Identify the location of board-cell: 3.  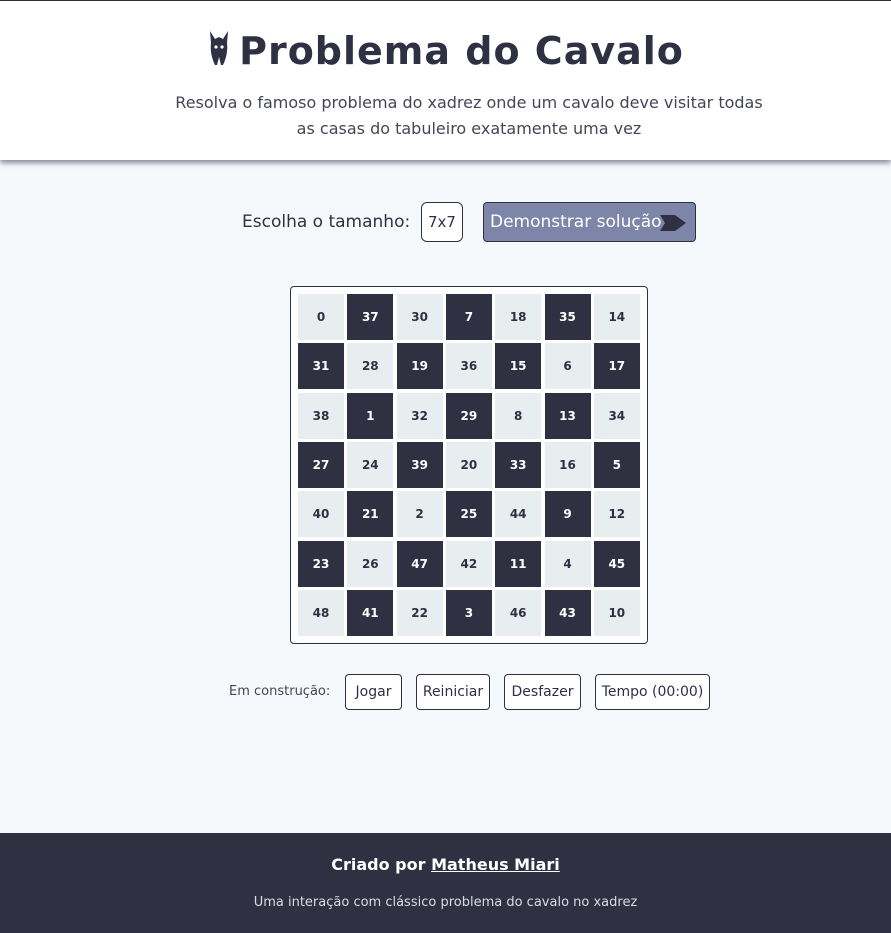
(468, 612).